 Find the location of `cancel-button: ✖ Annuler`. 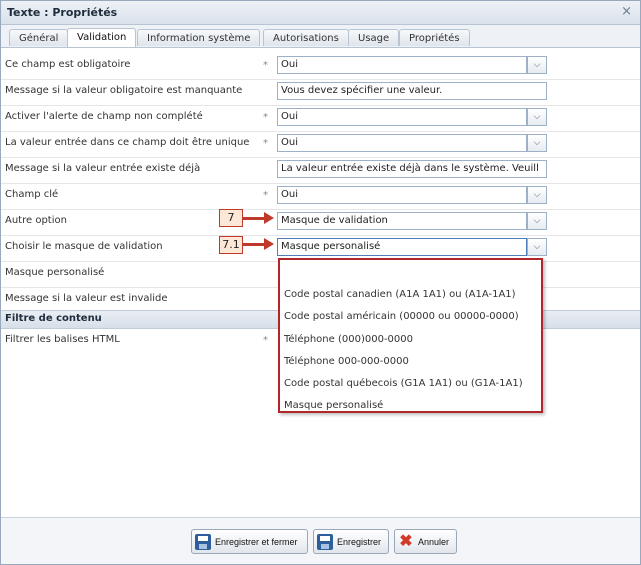

cancel-button: ✖ Annuler is located at coordinates (425, 541).